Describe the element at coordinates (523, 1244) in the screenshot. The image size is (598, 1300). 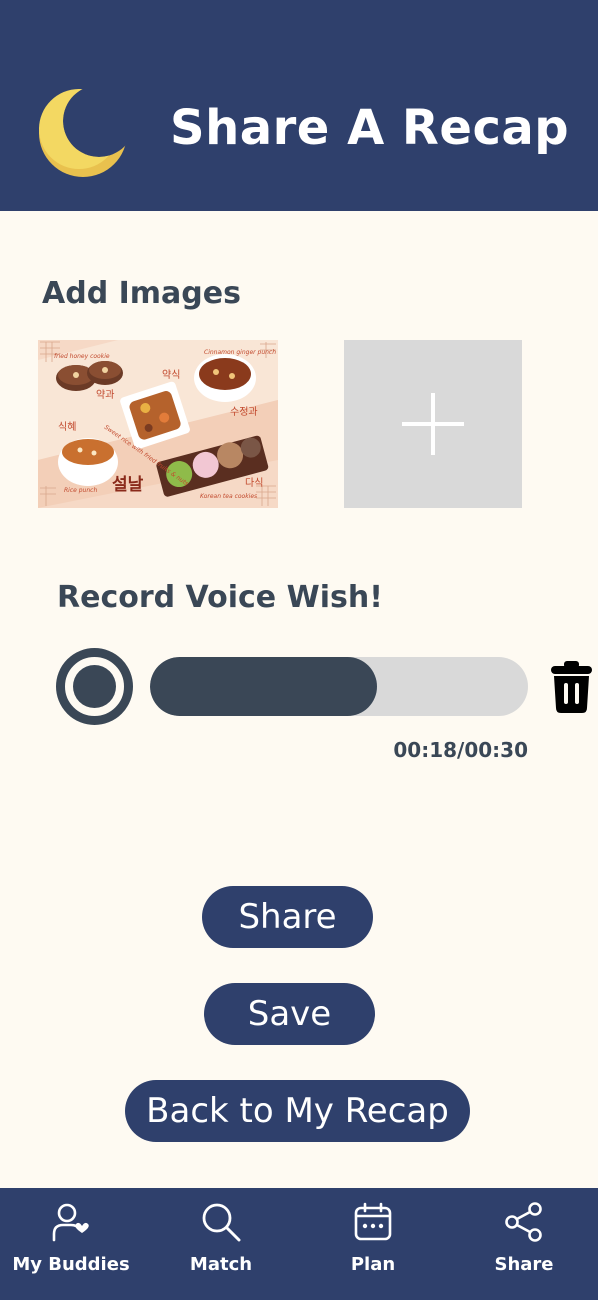
I see `nav-item-share: Share` at that location.